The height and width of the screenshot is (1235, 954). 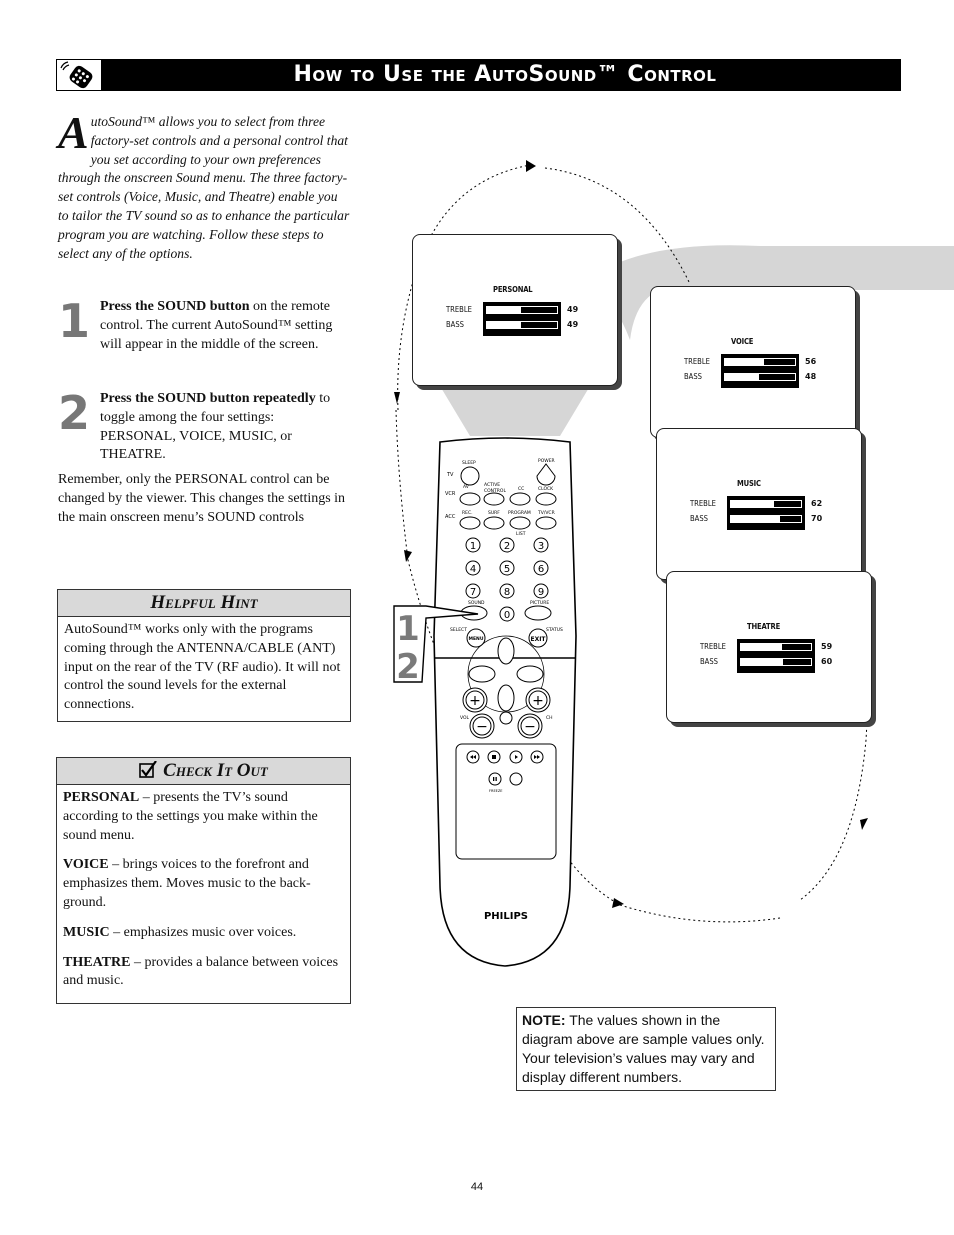 I want to click on svg-text: 0, so click(x=507, y=615).